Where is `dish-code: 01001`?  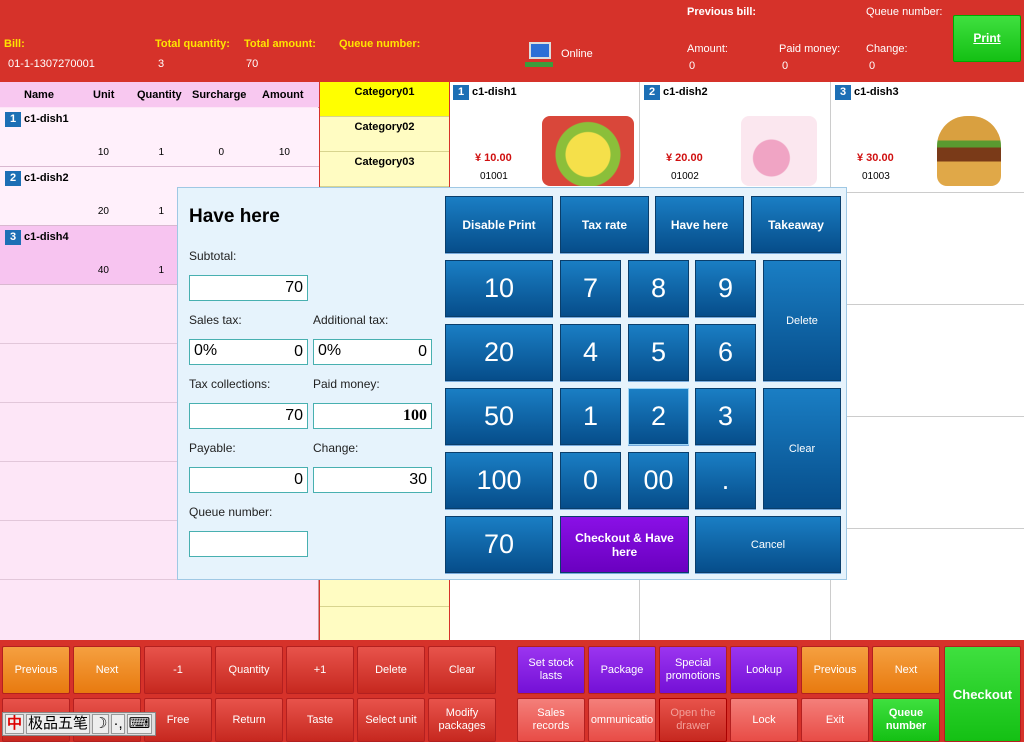 dish-code: 01001 is located at coordinates (494, 176).